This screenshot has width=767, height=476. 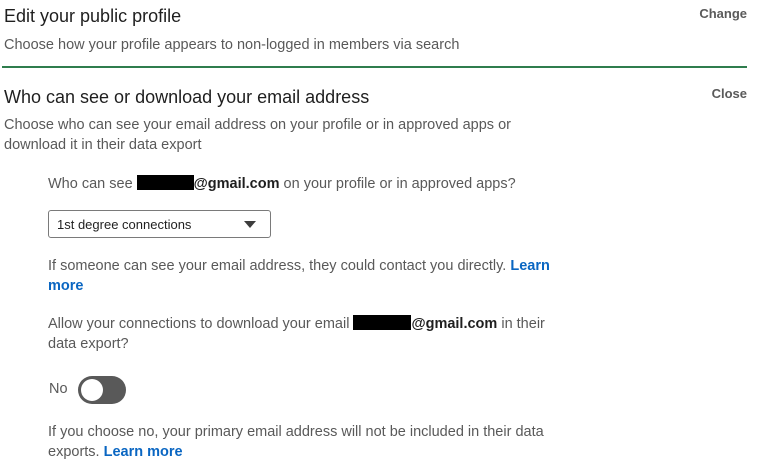 I want to click on change-button: Change, so click(x=723, y=13).